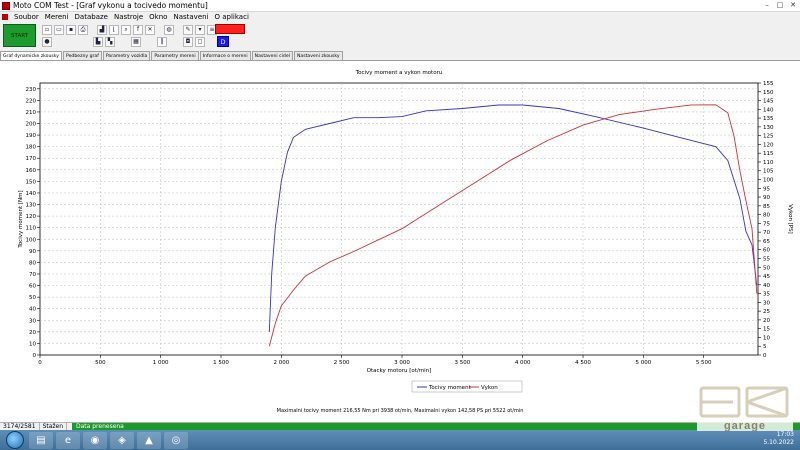 The width and height of the screenshot is (800, 450). I want to click on ff-icon: f, so click(138, 30).